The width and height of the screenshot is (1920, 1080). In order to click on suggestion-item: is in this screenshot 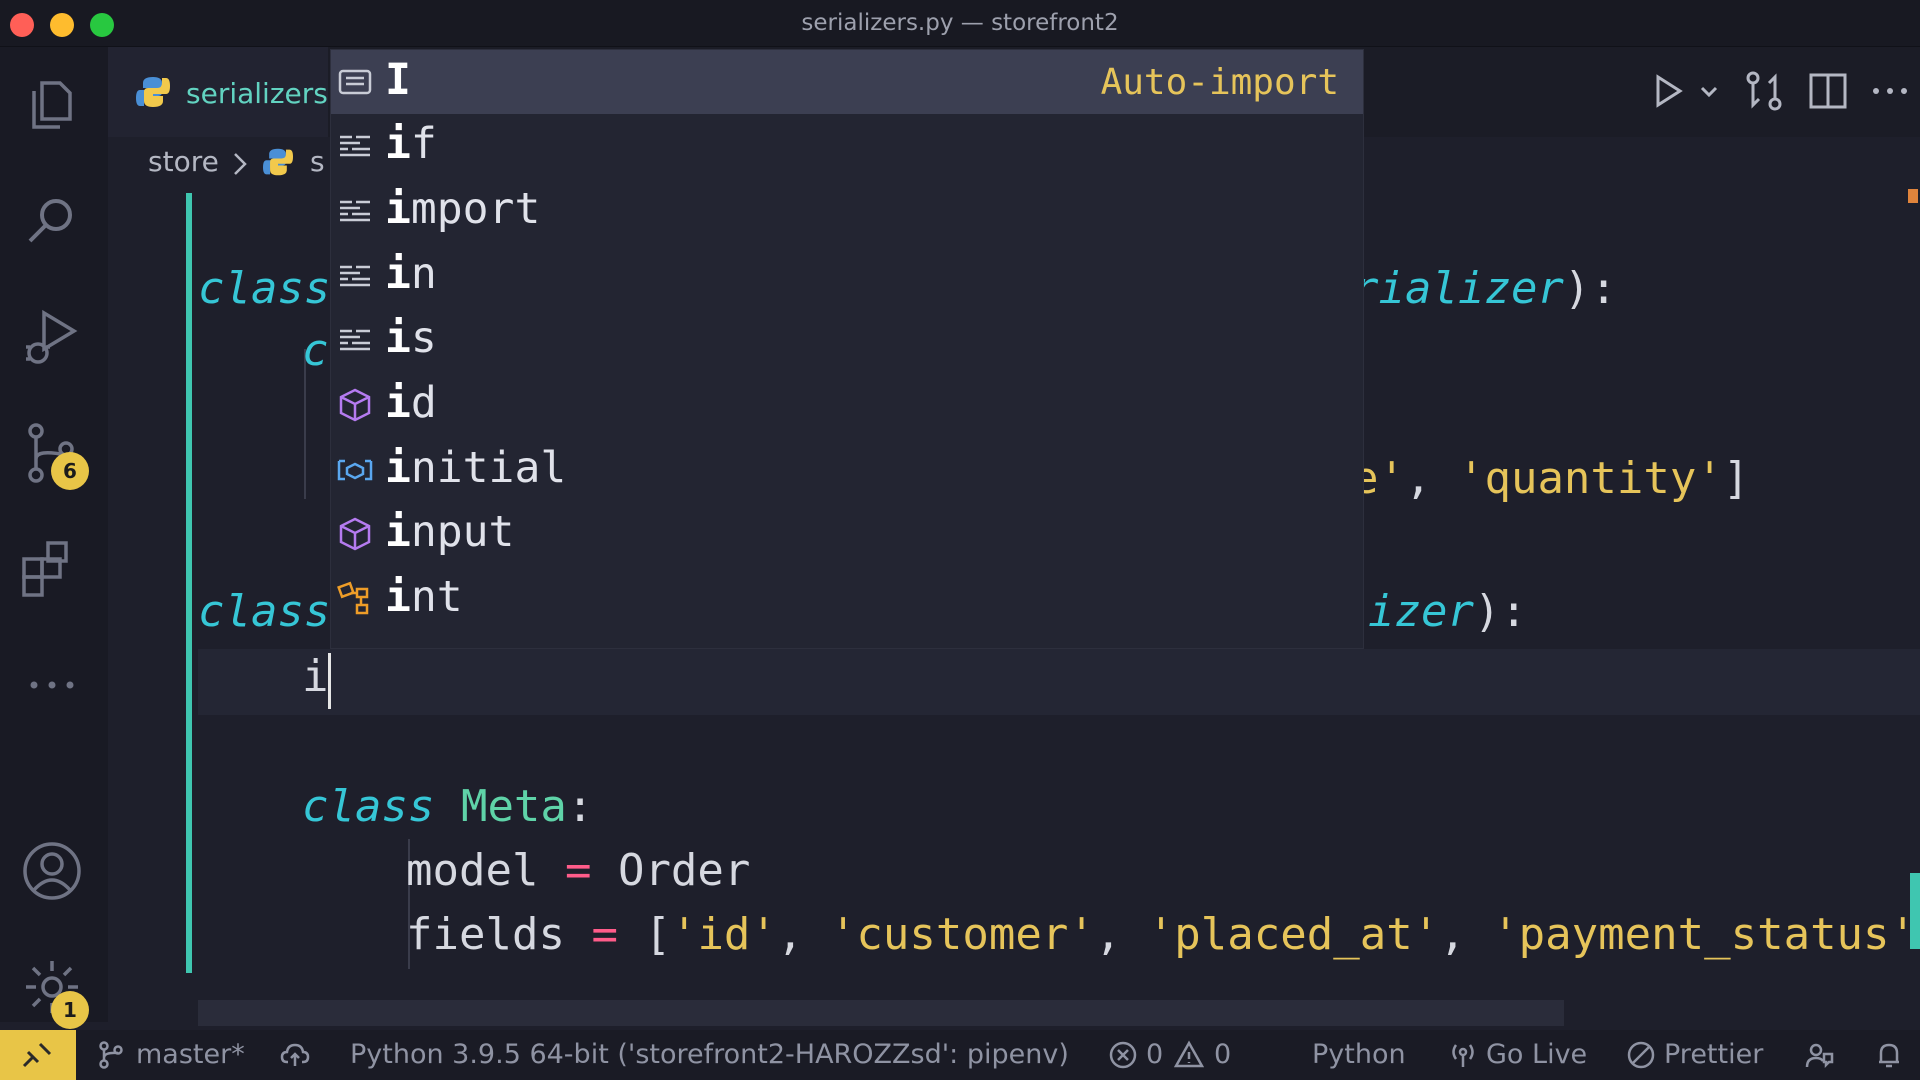, I will do `click(847, 340)`.